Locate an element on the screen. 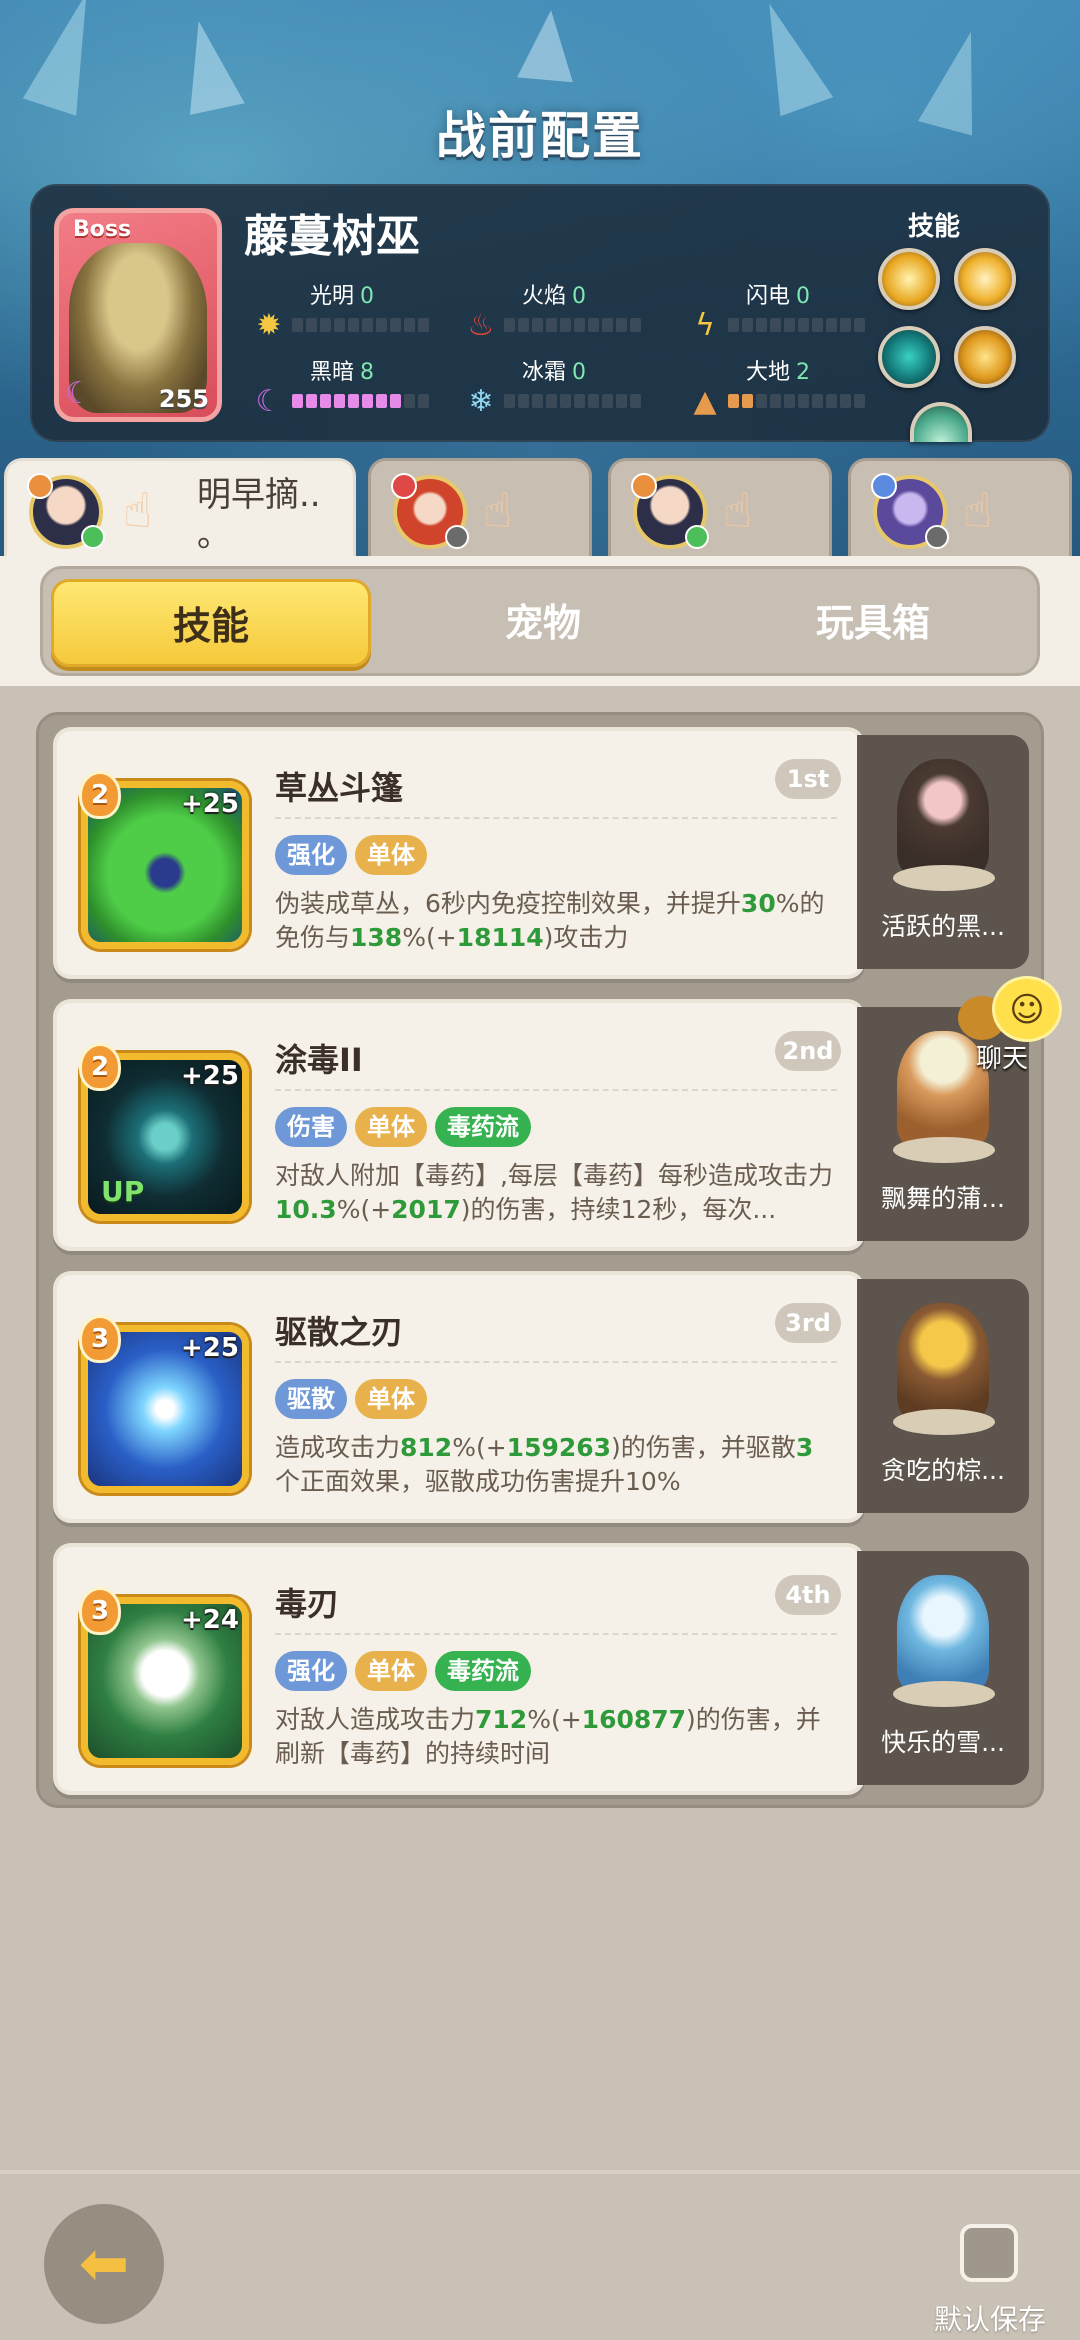  skill-upgrade-label: UP is located at coordinates (123, 1191).